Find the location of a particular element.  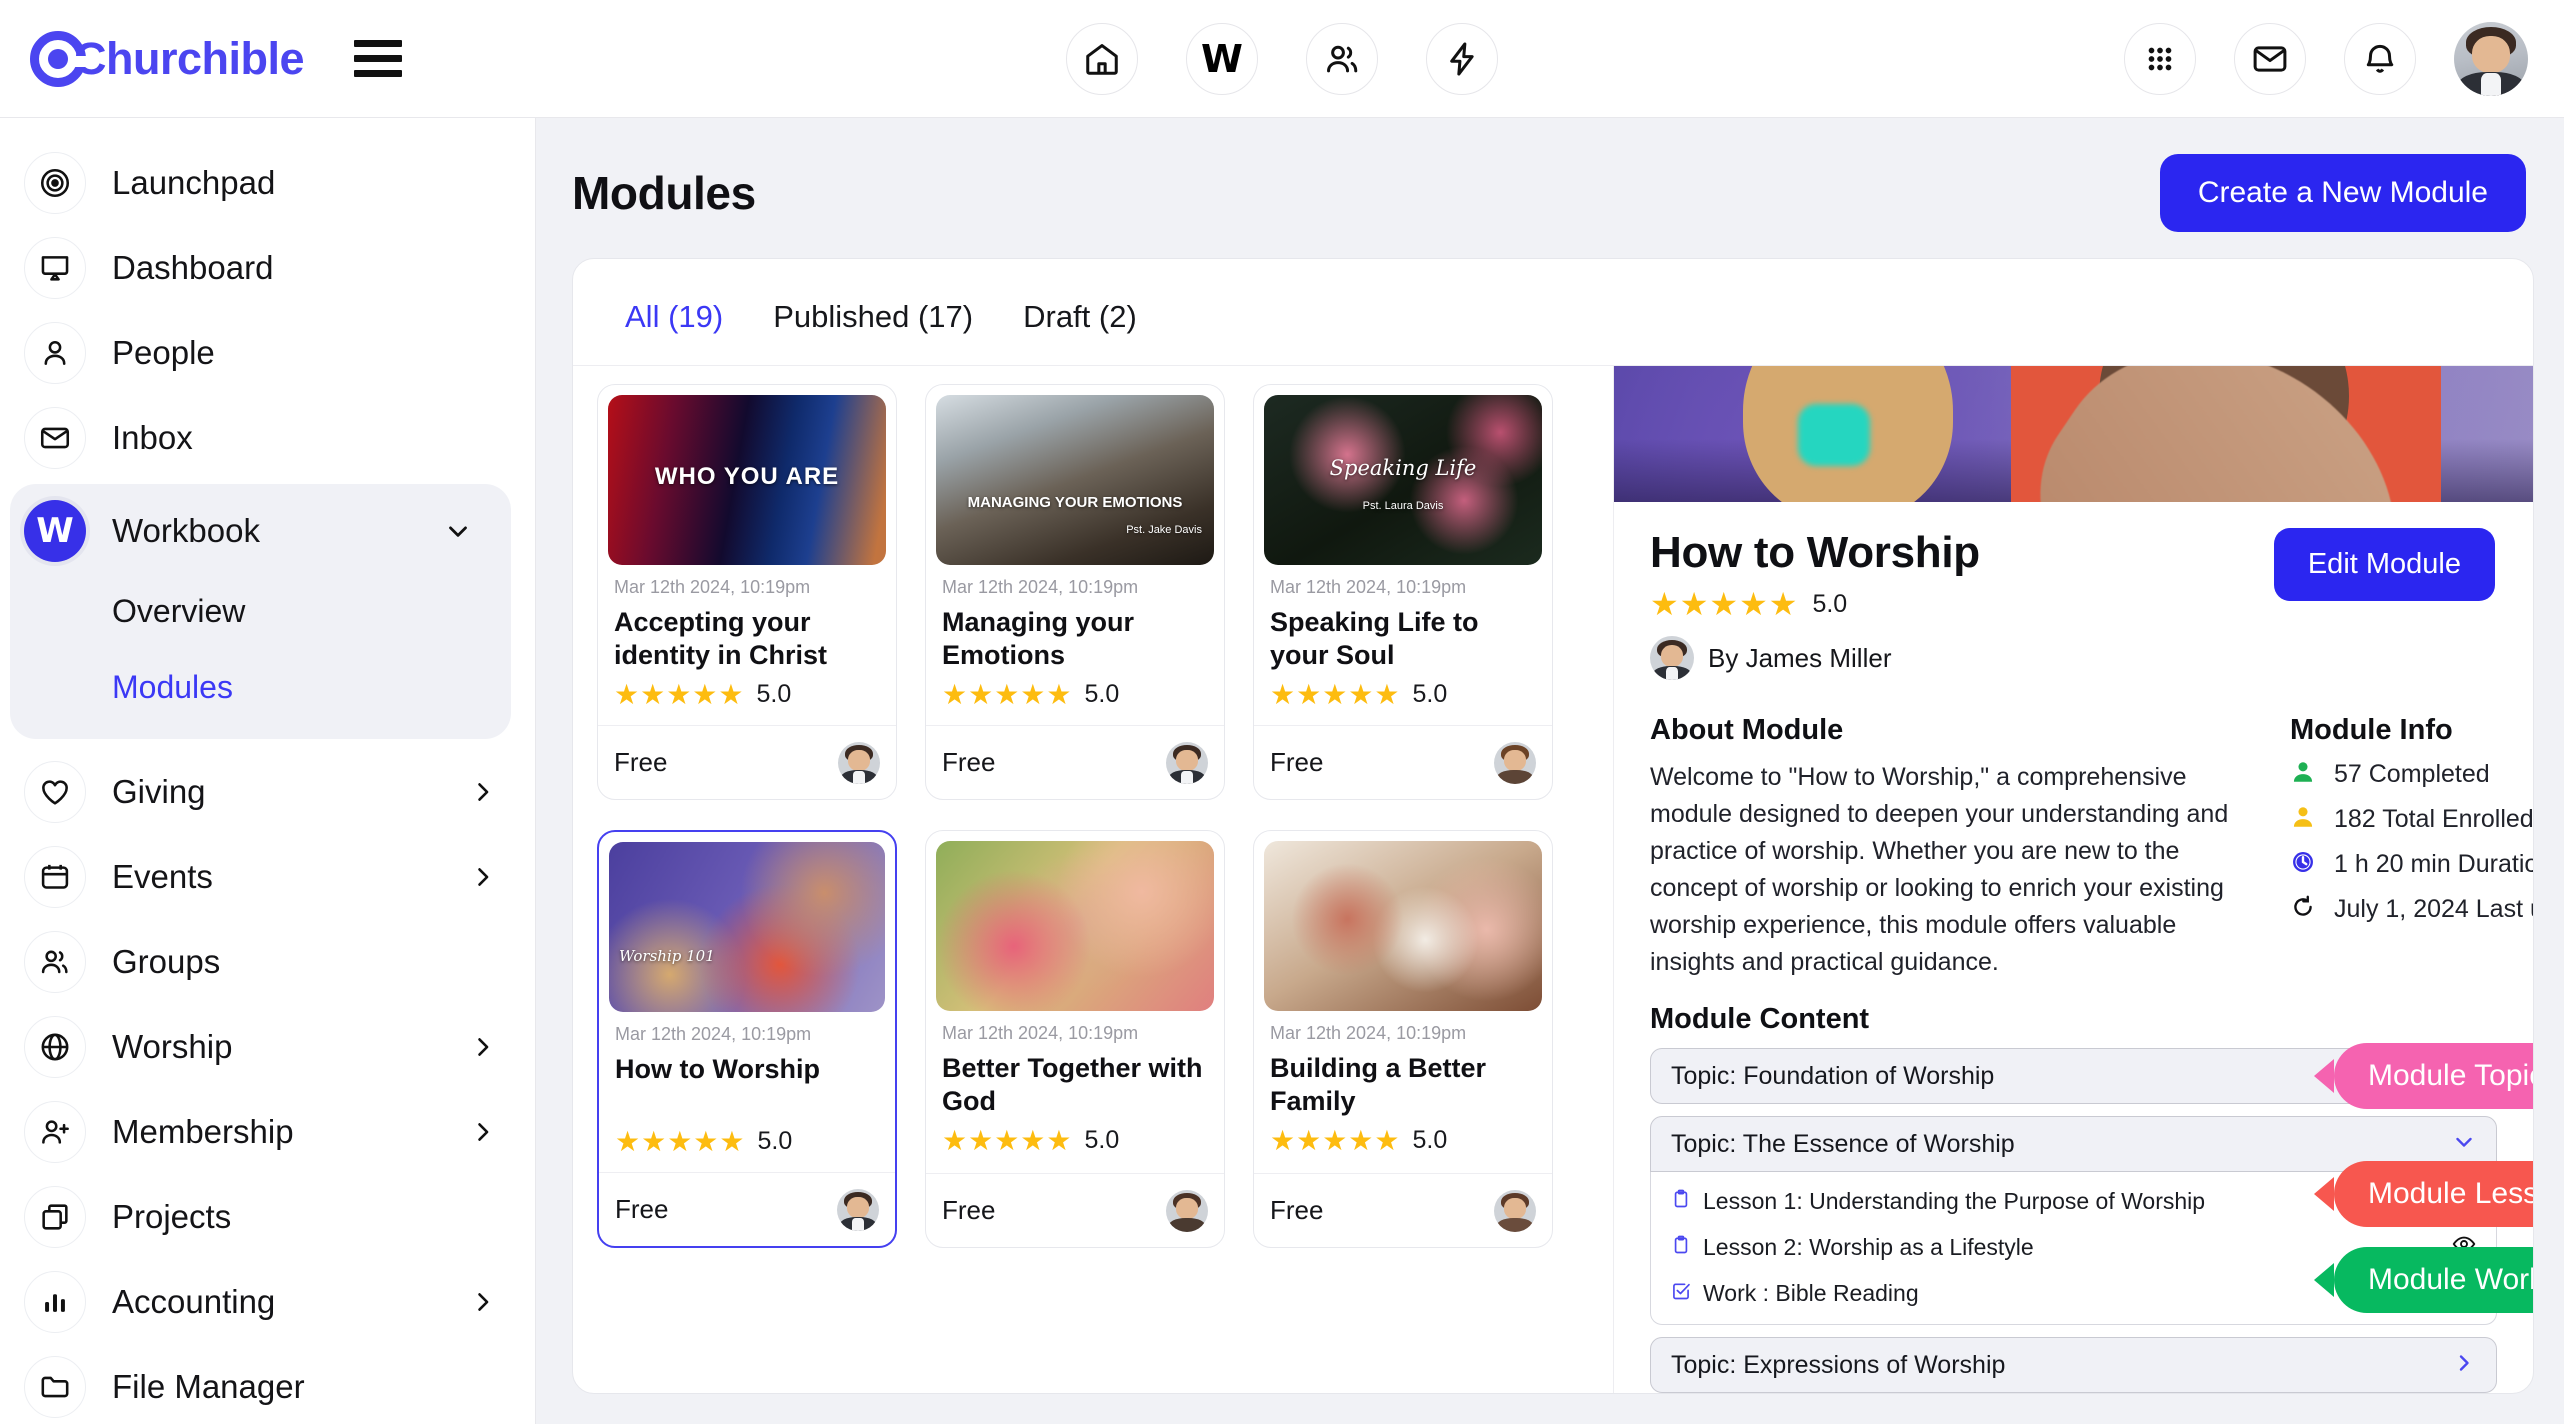

sidebar-subitem-modules: Modules is located at coordinates (260, 687).